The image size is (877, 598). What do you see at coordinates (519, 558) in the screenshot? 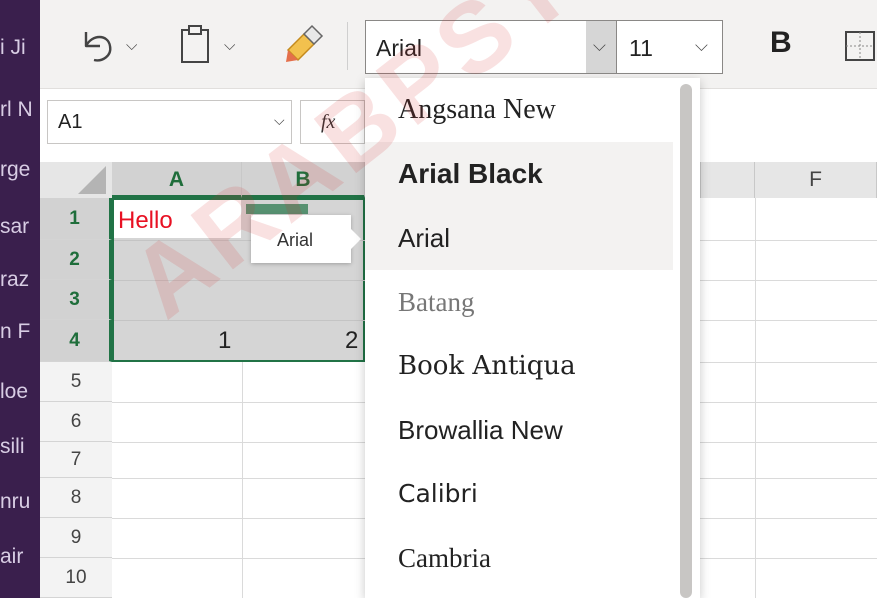
I see `font-option-cambria: Cambria` at bounding box center [519, 558].